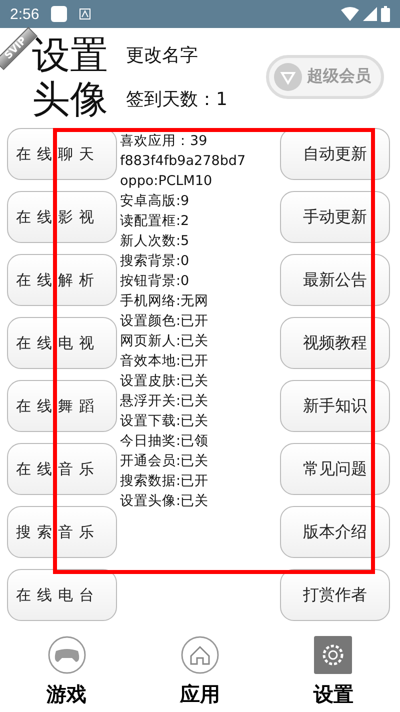 This screenshot has height=712, width=400. I want to click on rename-link: 更改名字, so click(177, 54).